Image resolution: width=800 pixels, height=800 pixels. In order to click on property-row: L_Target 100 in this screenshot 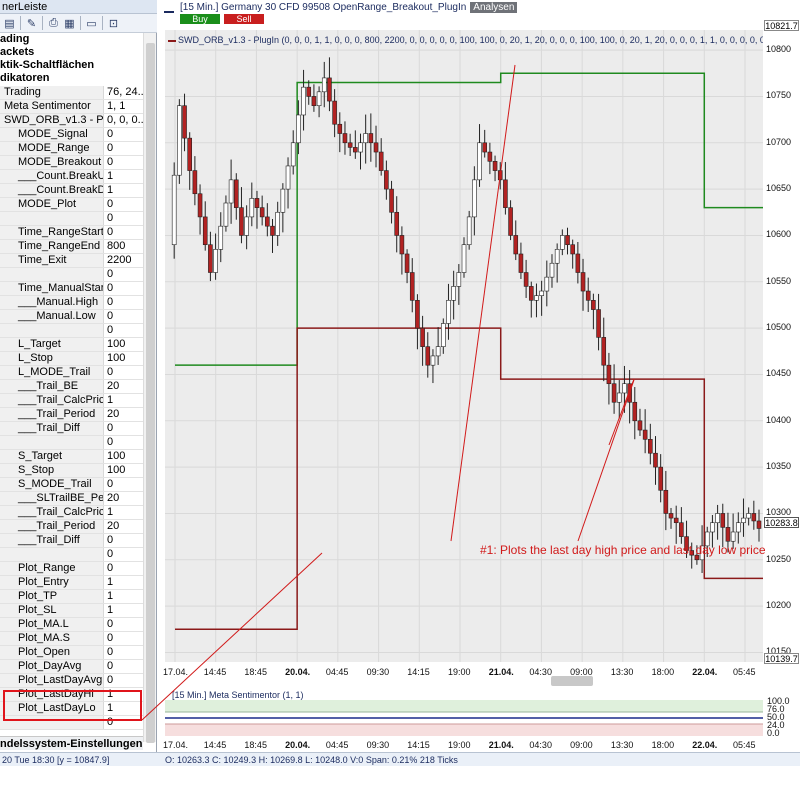, I will do `click(71, 345)`.